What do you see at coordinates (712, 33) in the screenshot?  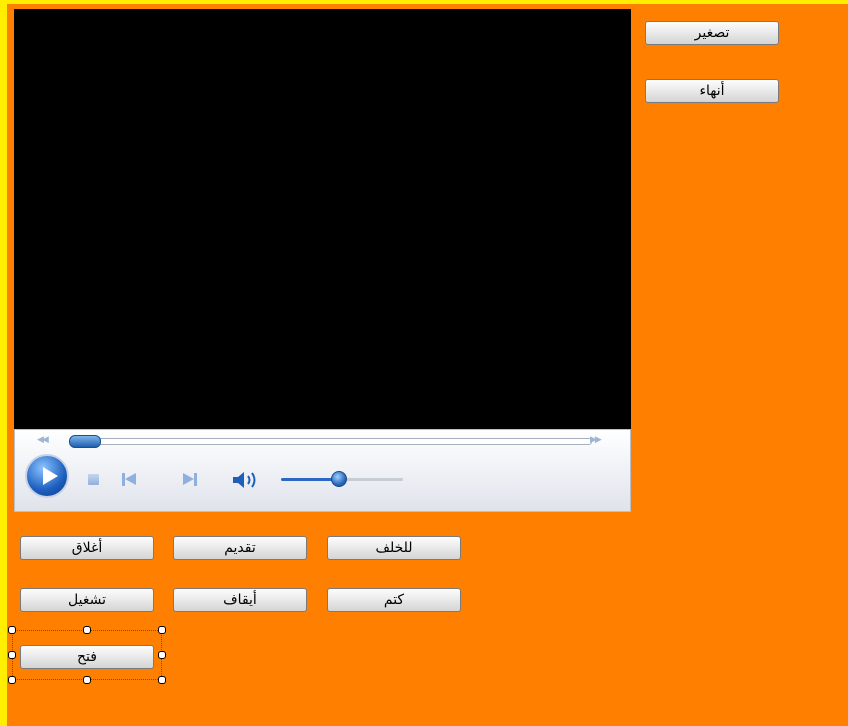 I see `minimize-button: تصغير` at bounding box center [712, 33].